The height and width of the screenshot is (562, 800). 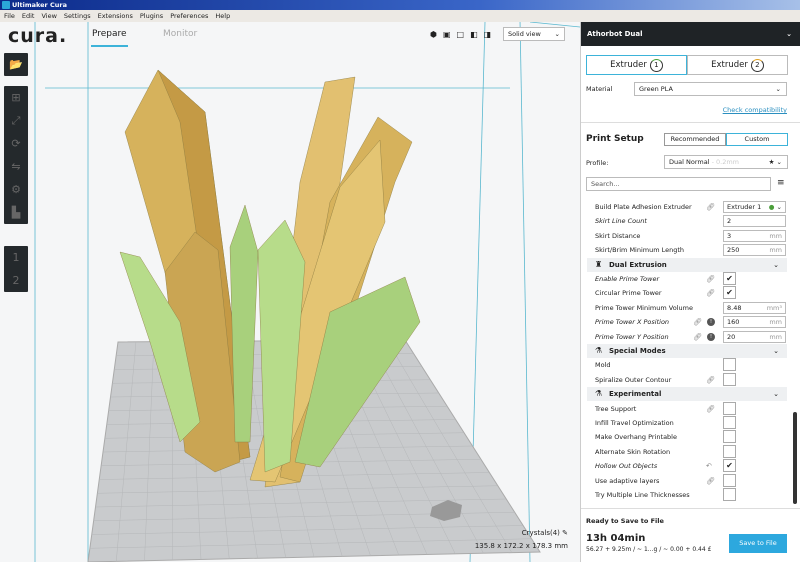 I want to click on custom-button: Custom, so click(x=757, y=139).